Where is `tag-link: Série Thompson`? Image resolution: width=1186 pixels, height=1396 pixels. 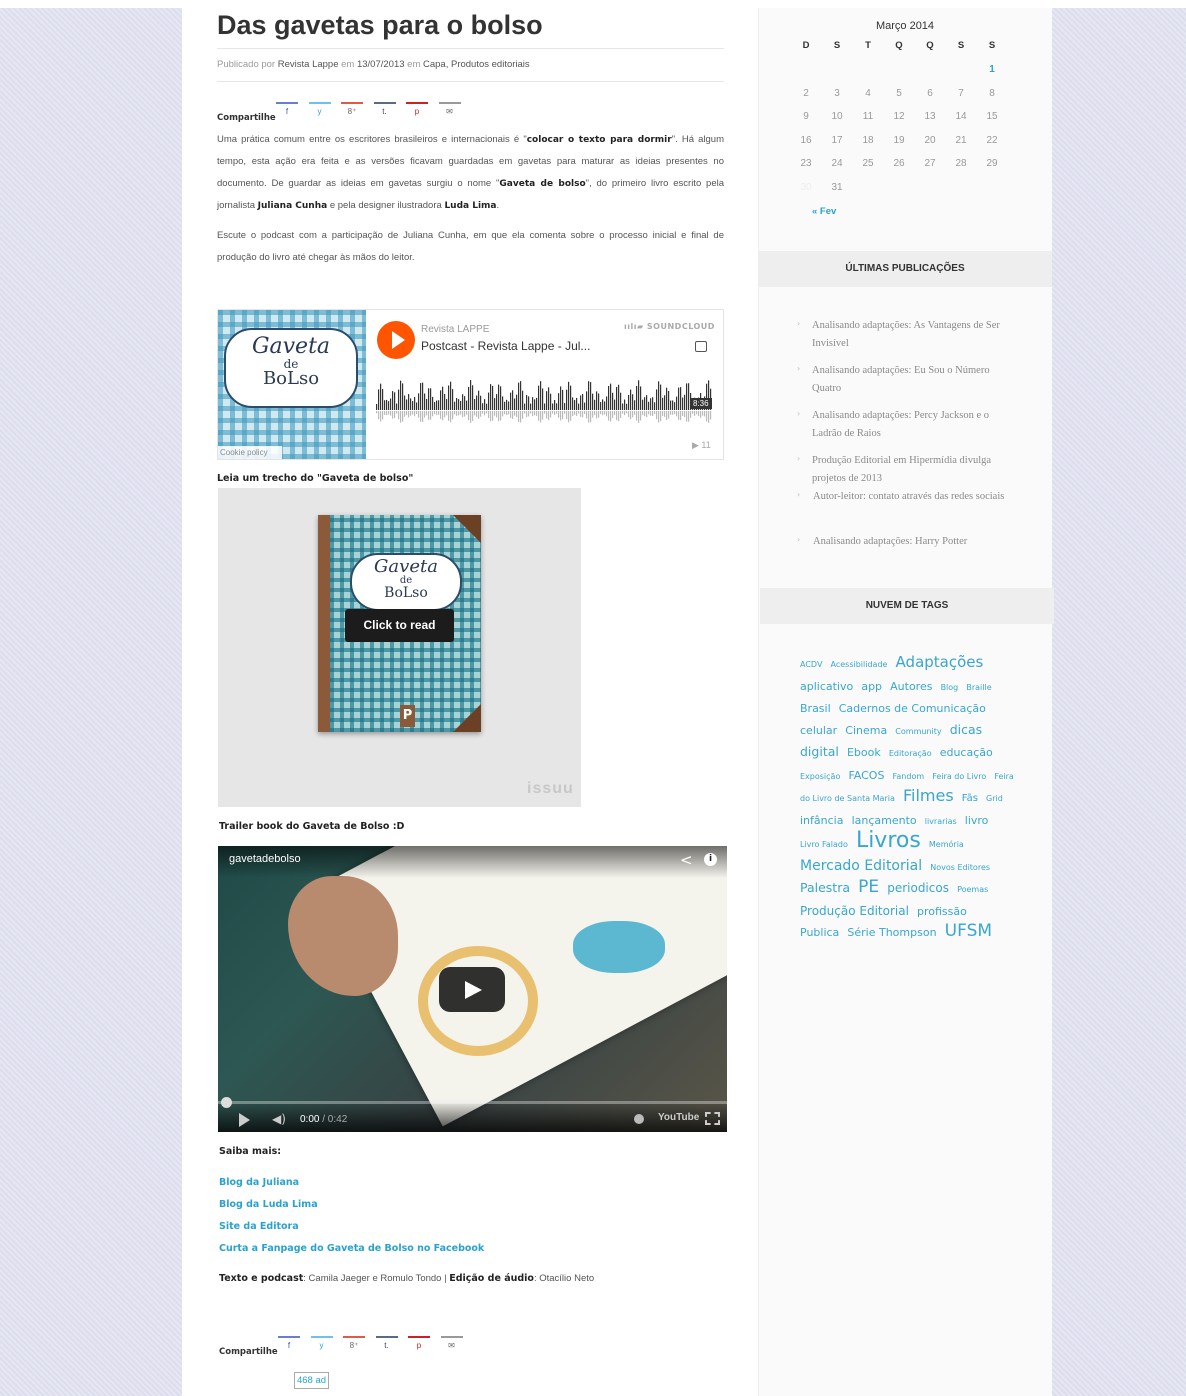
tag-link: Série Thompson is located at coordinates (891, 932).